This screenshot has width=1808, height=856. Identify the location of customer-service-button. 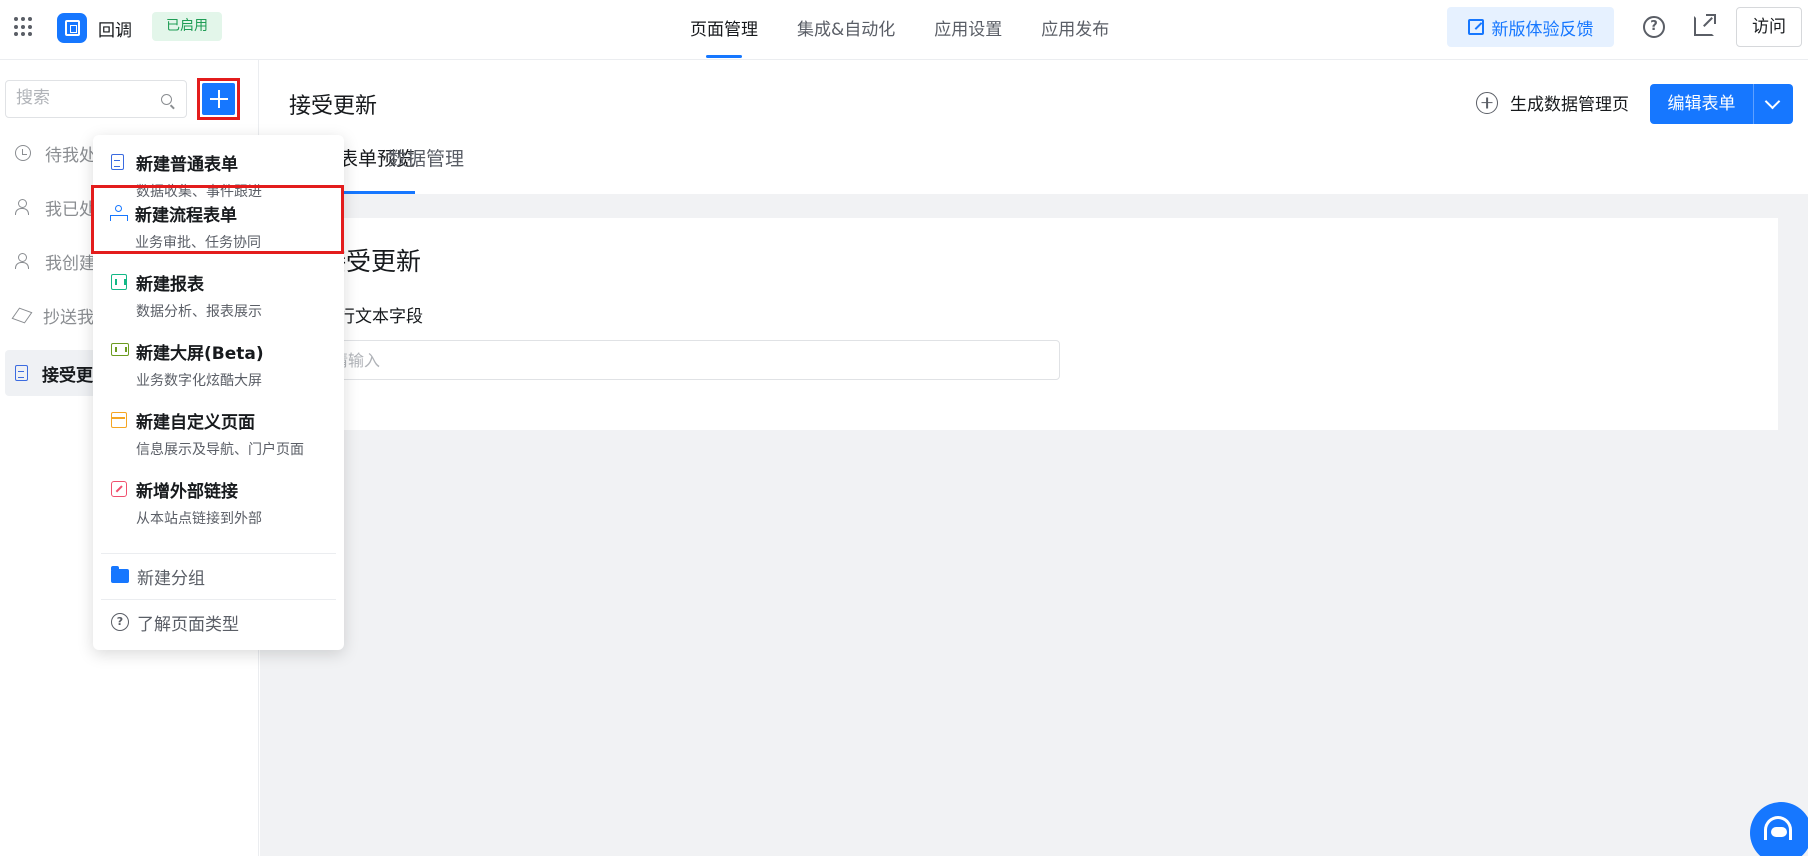
(1779, 829).